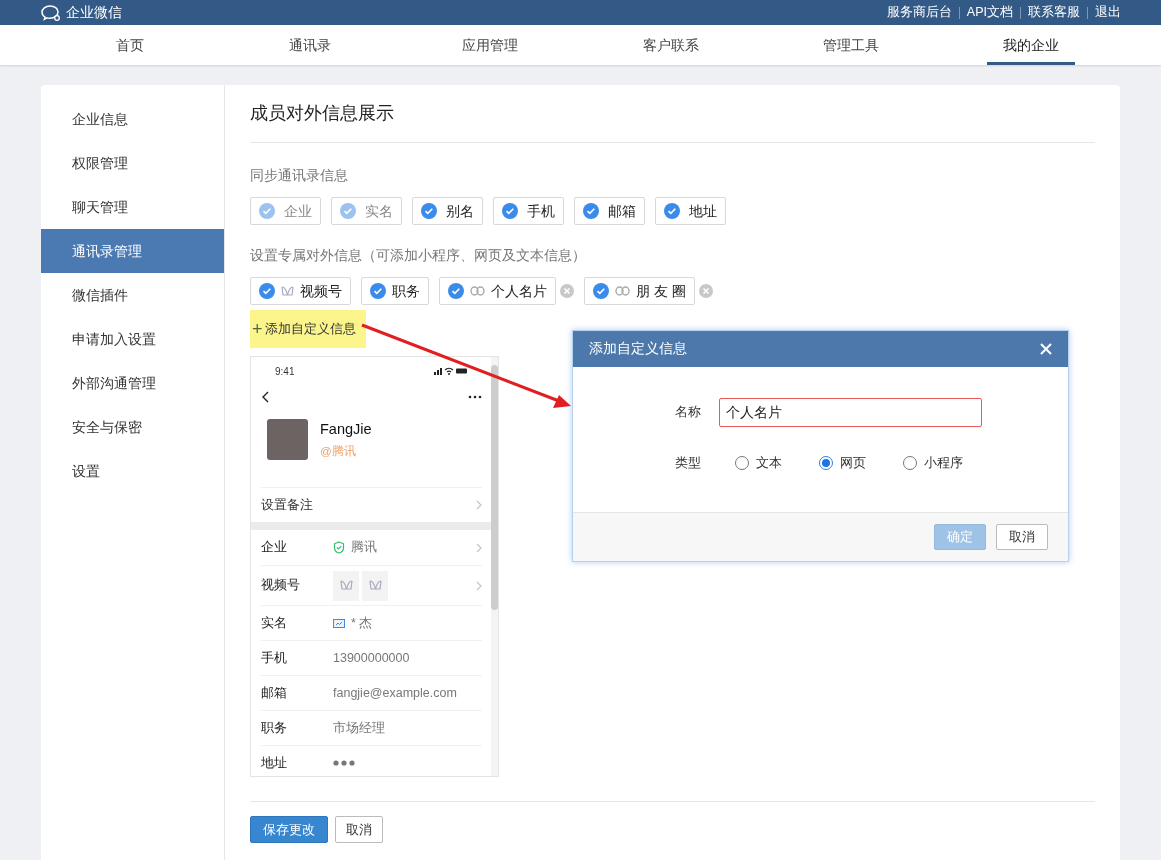 The image size is (1161, 860). Describe the element at coordinates (132, 339) in the screenshot. I see `sidebar-item: 申请加入设置` at that location.